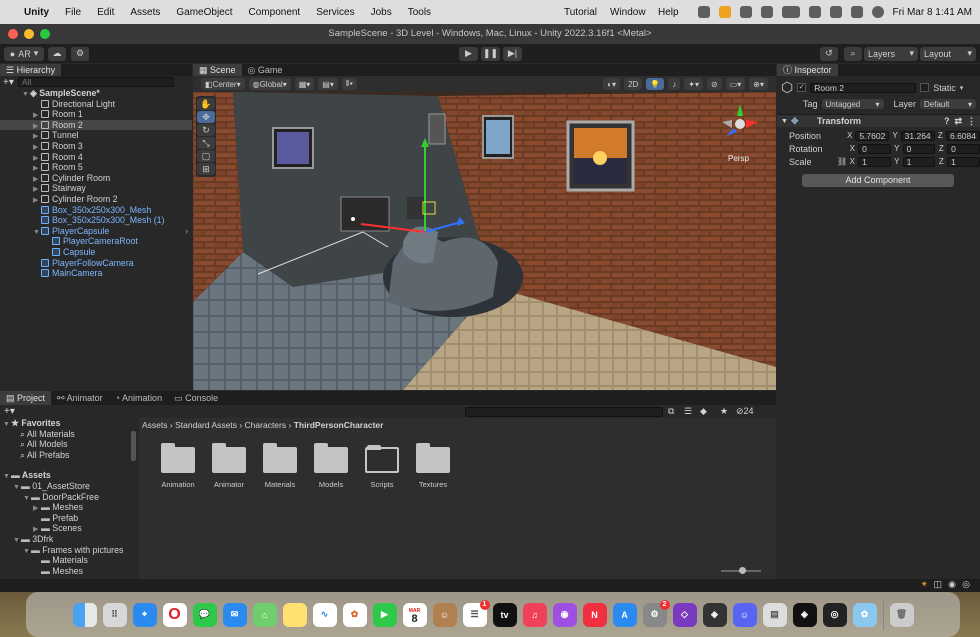  What do you see at coordinates (919, 161) in the screenshot?
I see `scale-y-field: 1` at bounding box center [919, 161].